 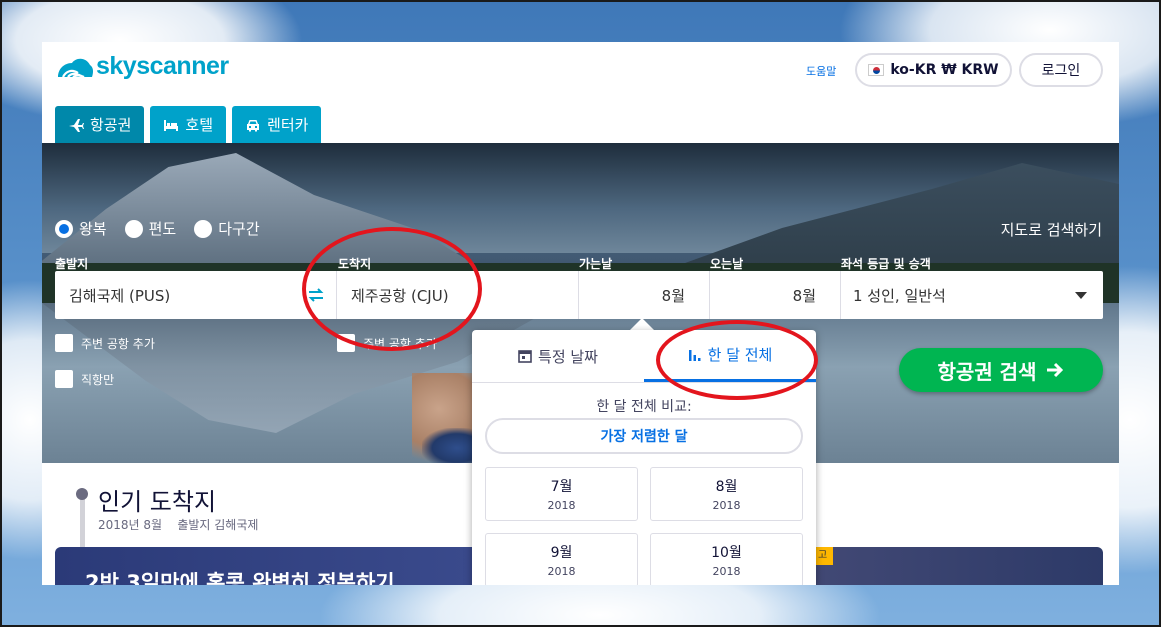 I want to click on month-option-september: 9월 2018, so click(x=561, y=559).